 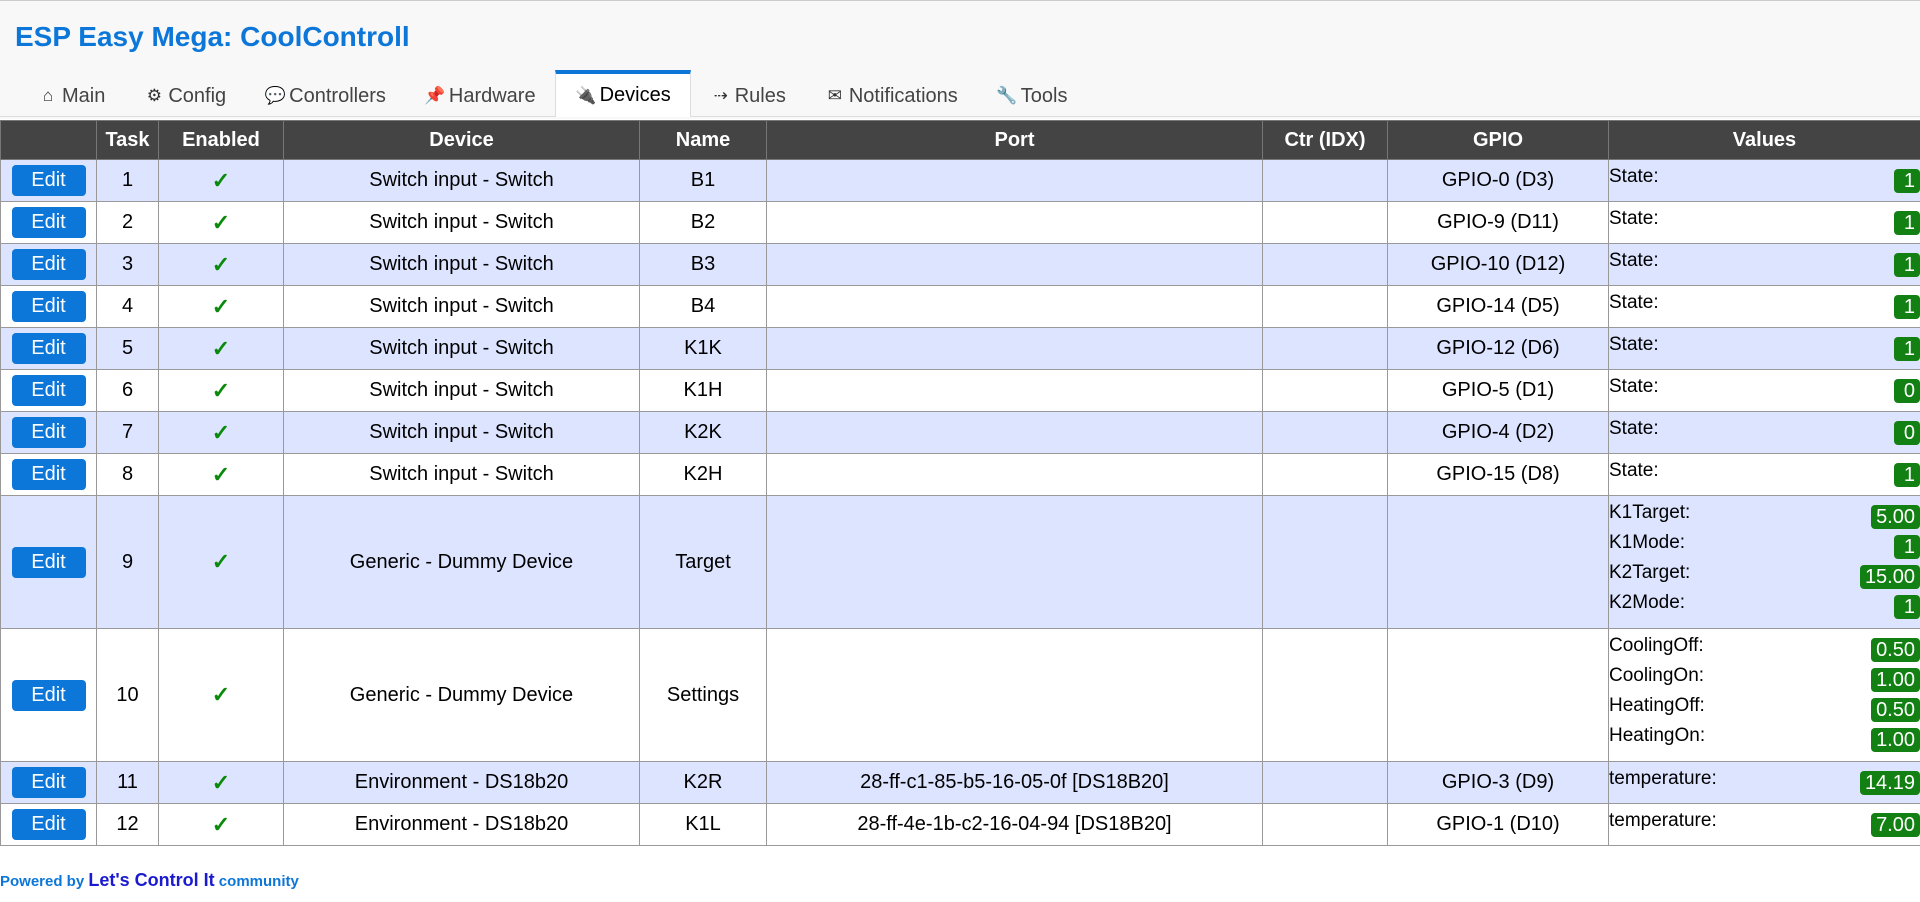 What do you see at coordinates (1889, 782) in the screenshot?
I see `value-badge: 14.19` at bounding box center [1889, 782].